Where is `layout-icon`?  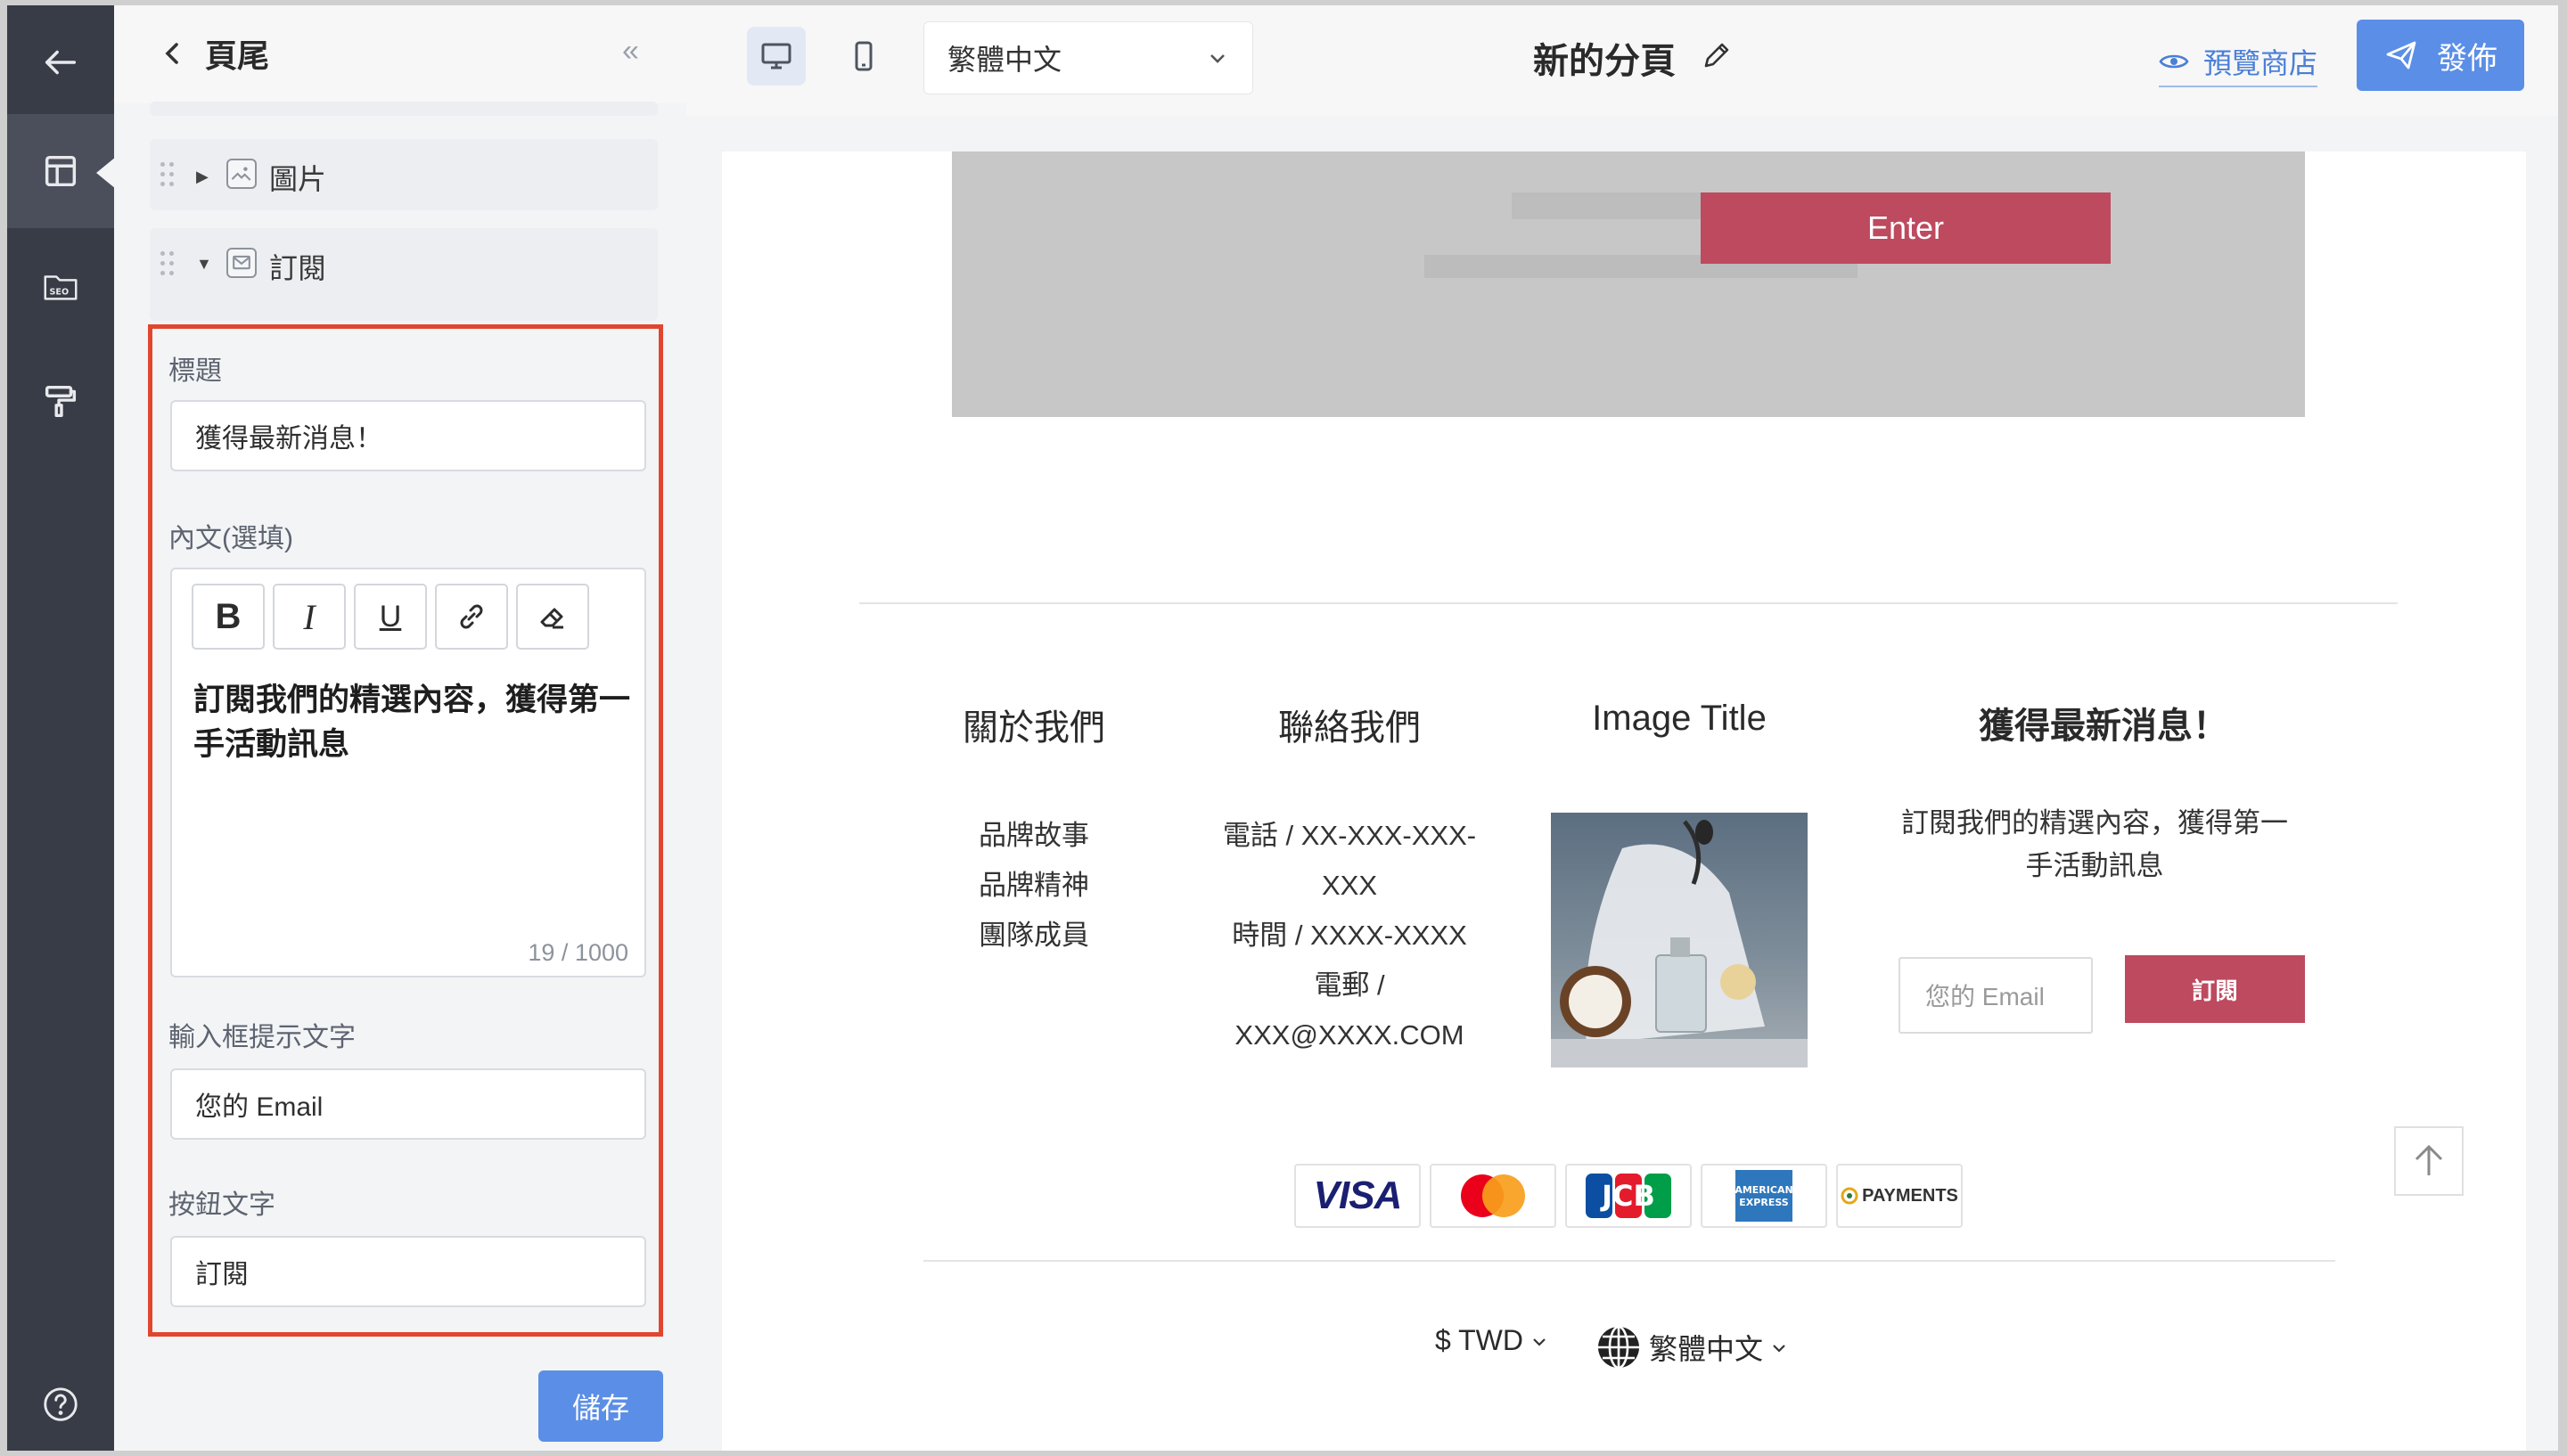 layout-icon is located at coordinates (61, 171).